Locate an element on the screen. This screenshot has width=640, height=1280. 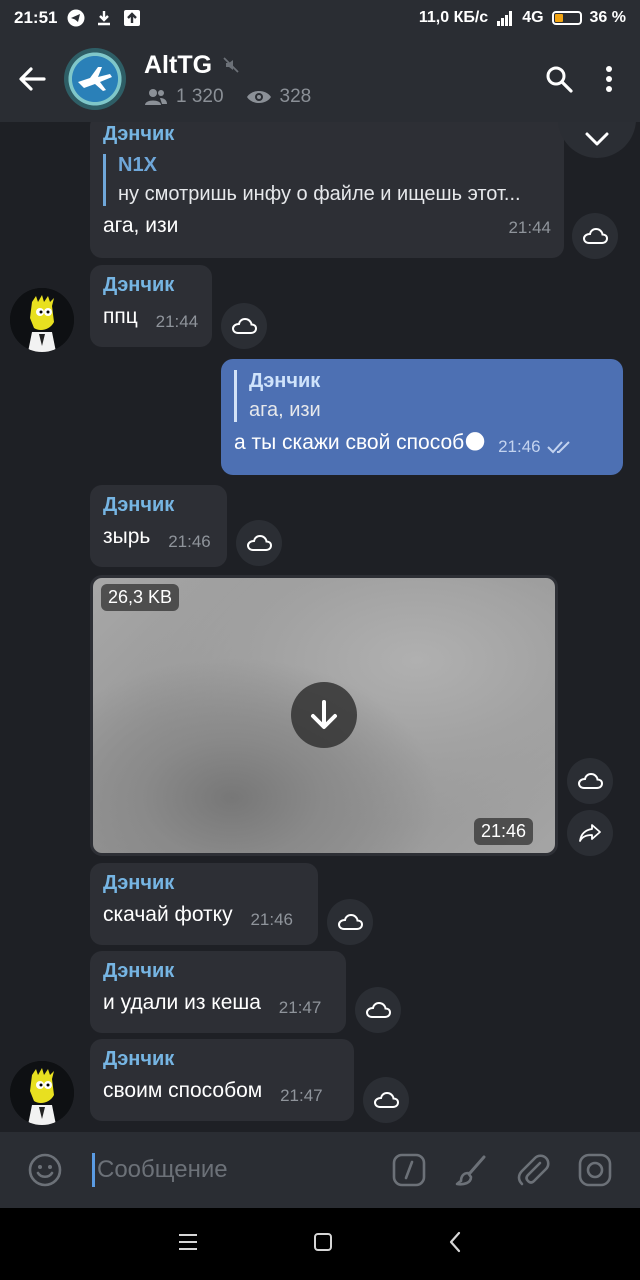
message-composer: Сообщение is located at coordinates (320, 1170).